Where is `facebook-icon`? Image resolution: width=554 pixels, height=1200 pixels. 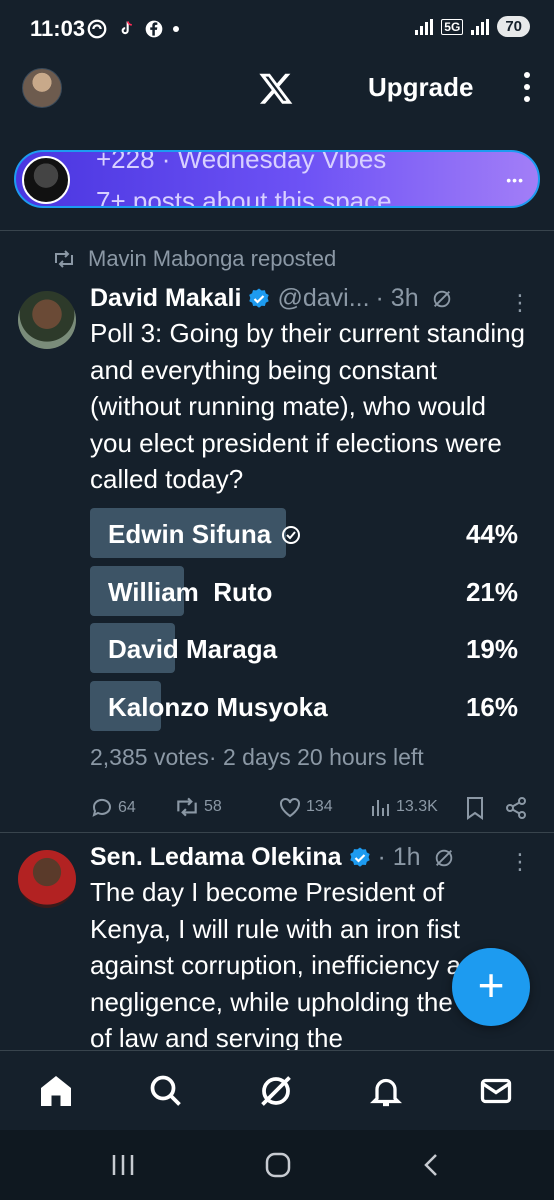 facebook-icon is located at coordinates (154, 29).